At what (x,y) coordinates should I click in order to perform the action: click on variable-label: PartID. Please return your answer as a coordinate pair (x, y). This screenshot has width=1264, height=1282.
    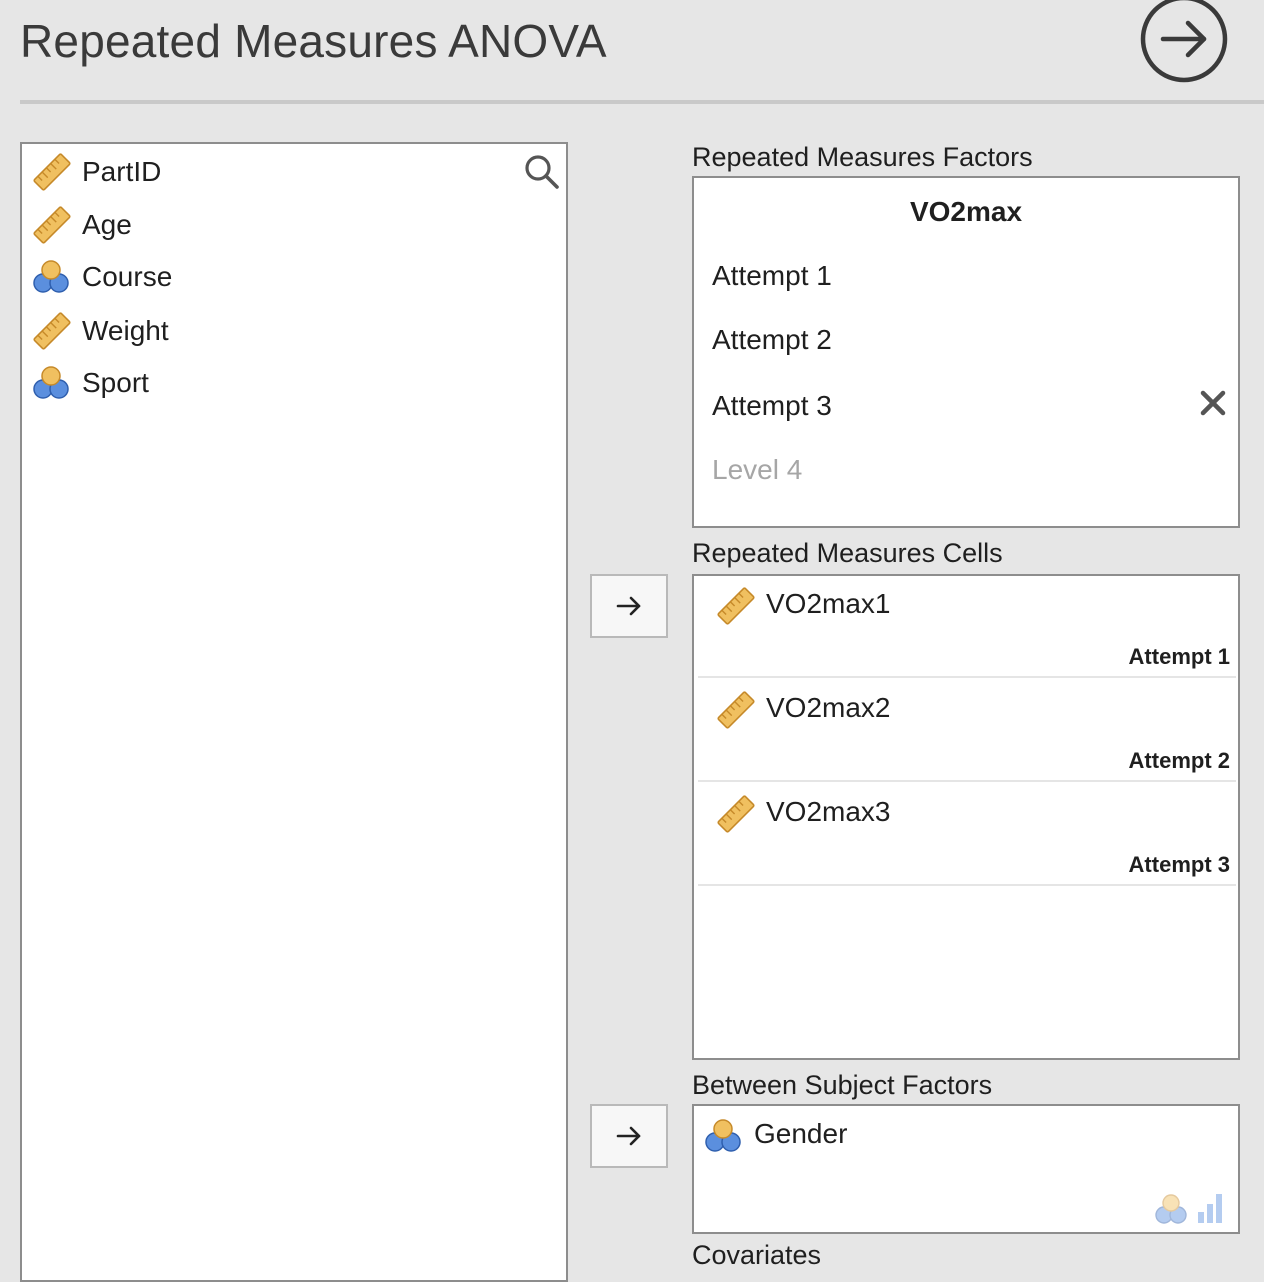
    Looking at the image, I should click on (122, 171).